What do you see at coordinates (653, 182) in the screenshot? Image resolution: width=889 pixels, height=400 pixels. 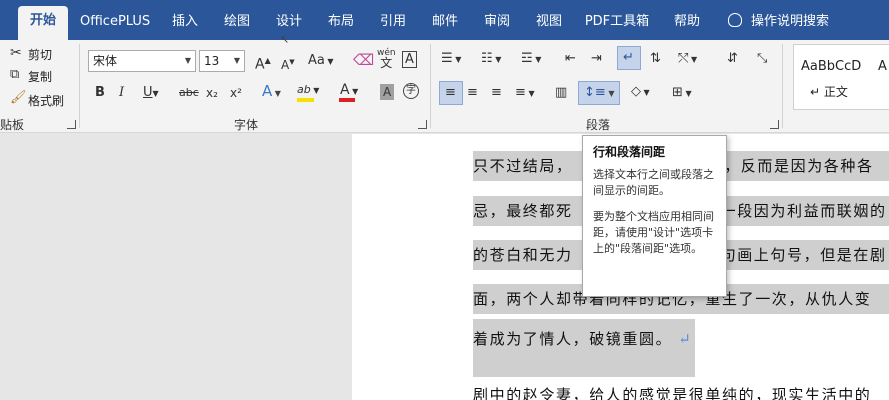 I see `tooltip-description: 选择文本行之间或段落之间显示的间距。` at bounding box center [653, 182].